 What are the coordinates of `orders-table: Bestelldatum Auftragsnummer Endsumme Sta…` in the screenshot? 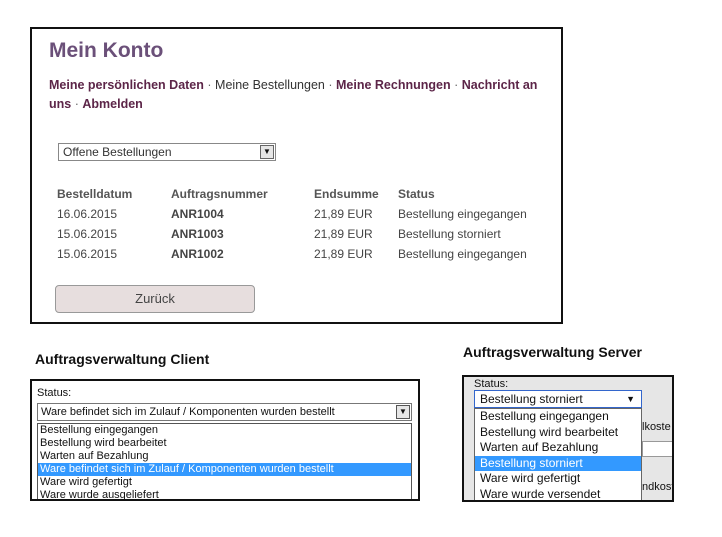 It's located at (302, 224).